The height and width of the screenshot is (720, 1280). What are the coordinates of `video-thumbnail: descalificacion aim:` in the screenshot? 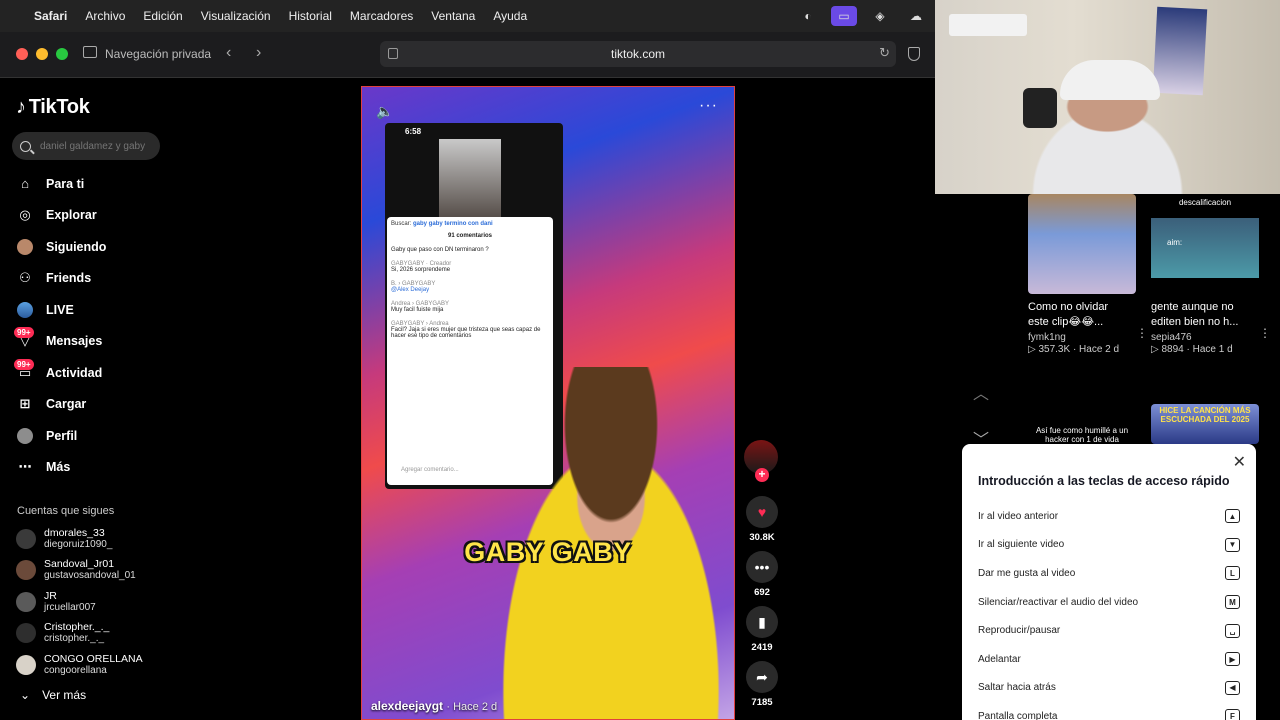 It's located at (1205, 244).